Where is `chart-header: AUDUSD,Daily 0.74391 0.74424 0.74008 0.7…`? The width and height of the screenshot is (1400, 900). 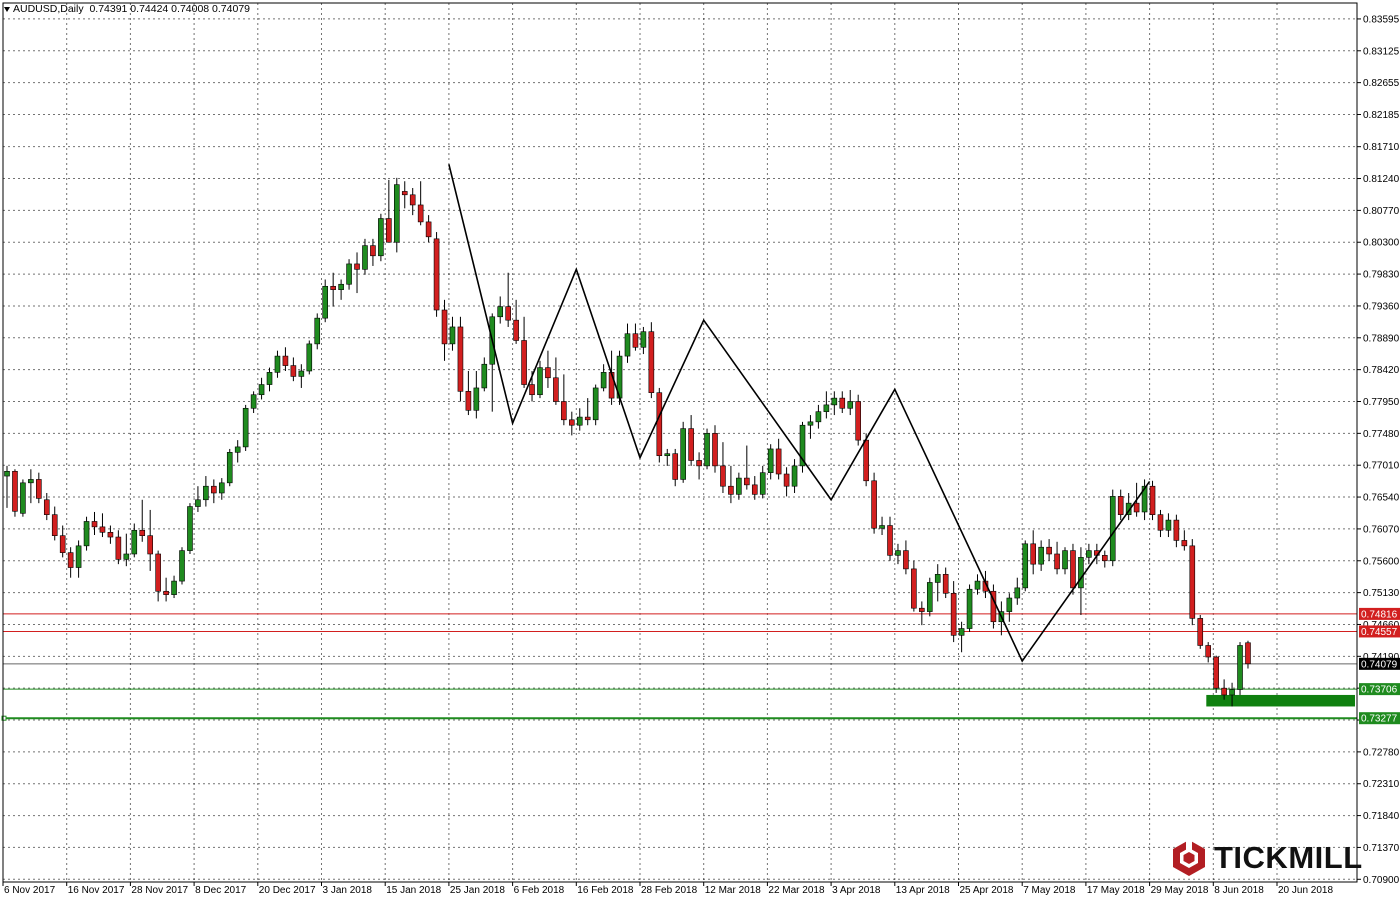 chart-header: AUDUSD,Daily 0.74391 0.74424 0.74008 0.7… is located at coordinates (127, 9).